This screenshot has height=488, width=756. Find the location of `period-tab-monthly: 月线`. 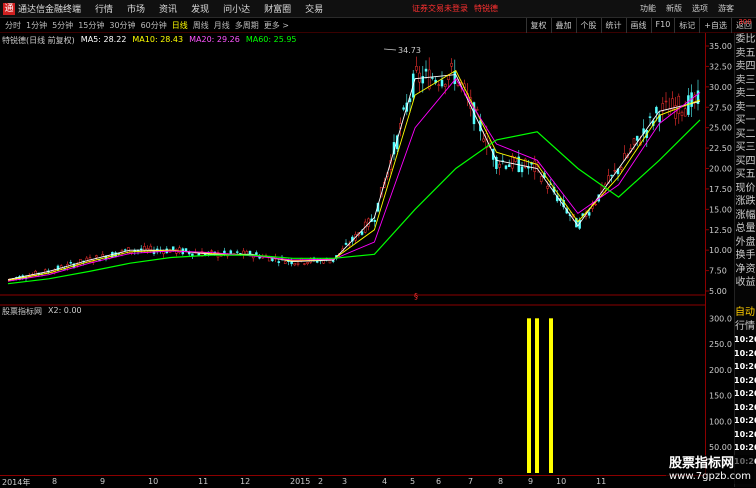

period-tab-monthly: 月线 is located at coordinates (222, 25).